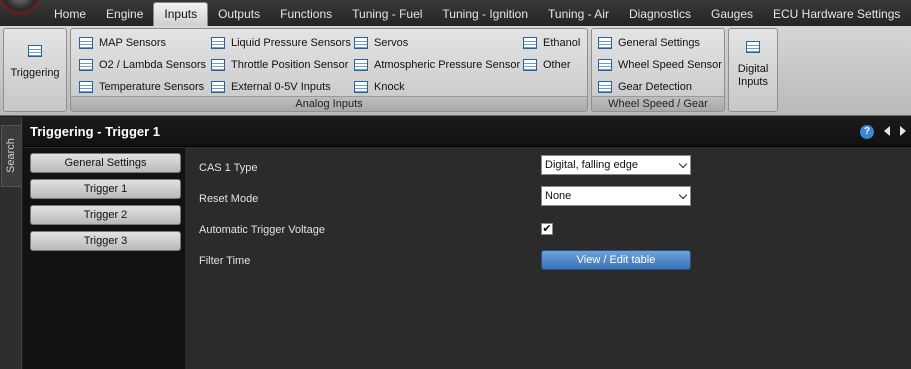 This screenshot has width=911, height=369. I want to click on map-sensors-button: MAP Sensors, so click(122, 43).